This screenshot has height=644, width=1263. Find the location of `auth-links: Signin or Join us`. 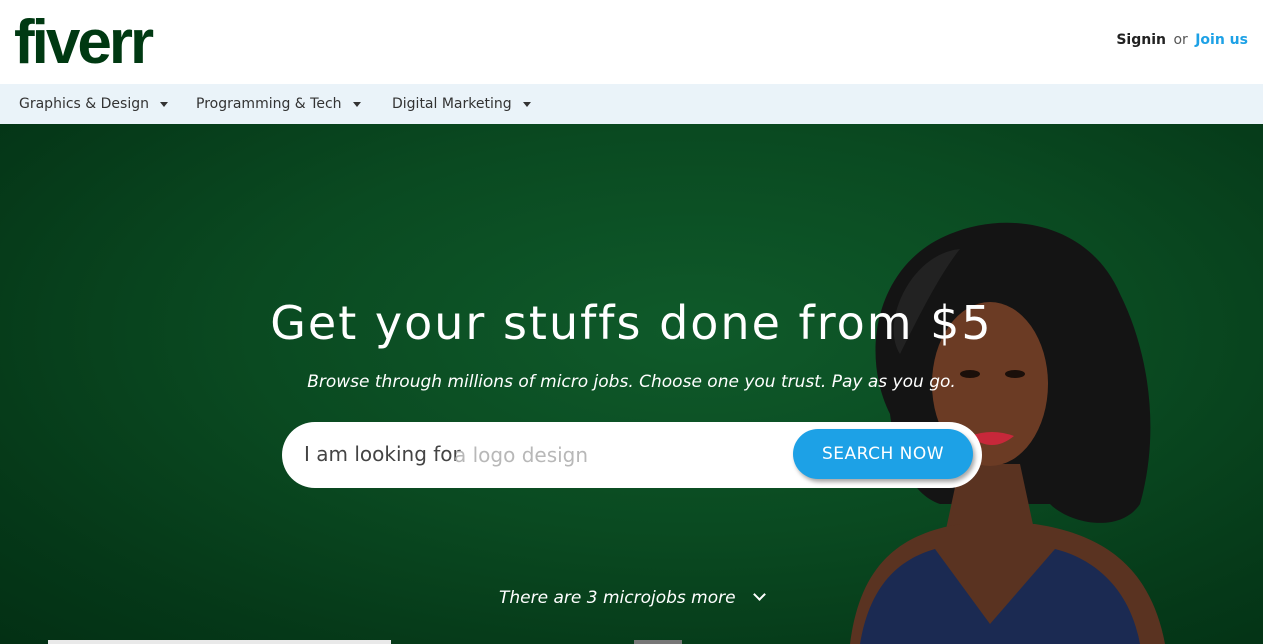

auth-links: Signin or Join us is located at coordinates (1182, 40).